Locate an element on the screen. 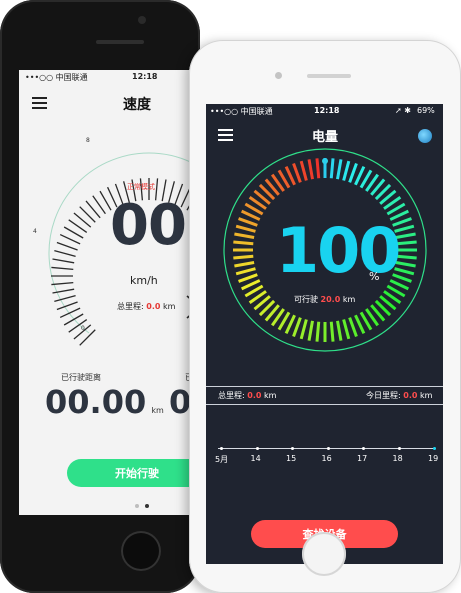 The height and width of the screenshot is (593, 461). battery-percent-sign: % is located at coordinates (374, 276).